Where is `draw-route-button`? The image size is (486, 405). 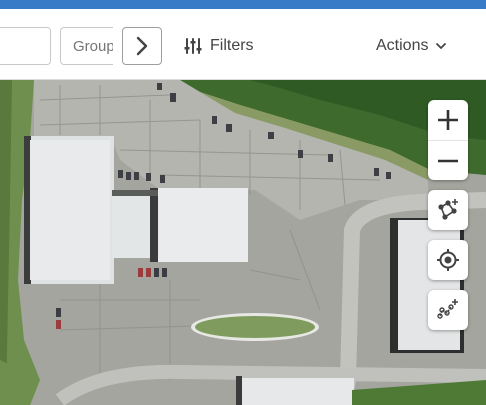 draw-route-button is located at coordinates (448, 310).